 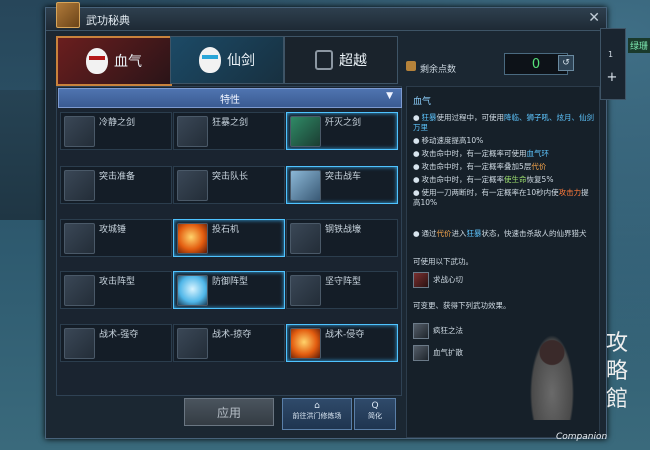 I want to click on skill-cell: 冷静之剑, so click(x=116, y=131).